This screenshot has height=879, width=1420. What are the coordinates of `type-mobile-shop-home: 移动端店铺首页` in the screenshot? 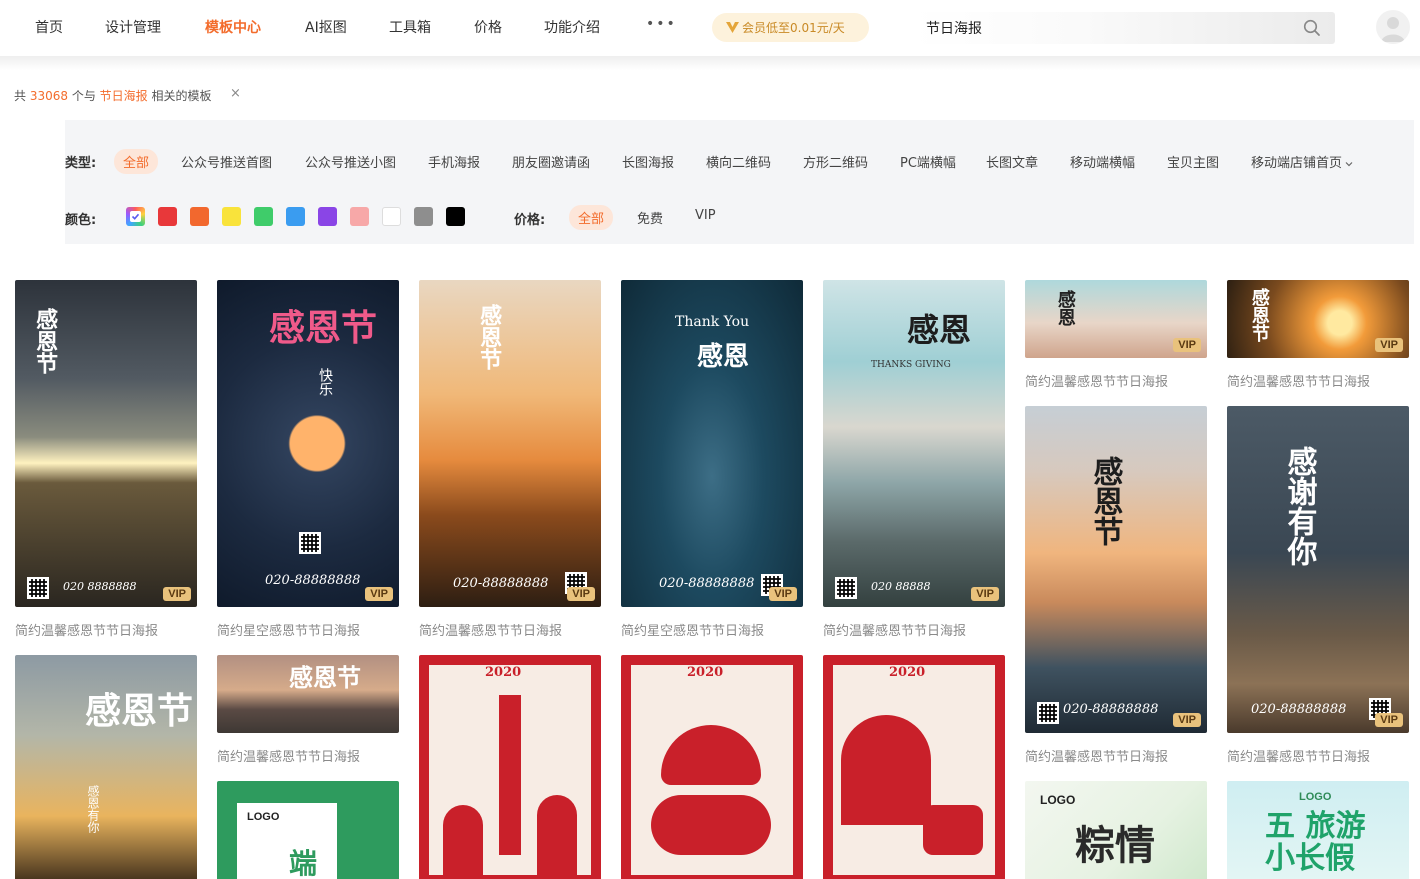 It's located at (1302, 161).